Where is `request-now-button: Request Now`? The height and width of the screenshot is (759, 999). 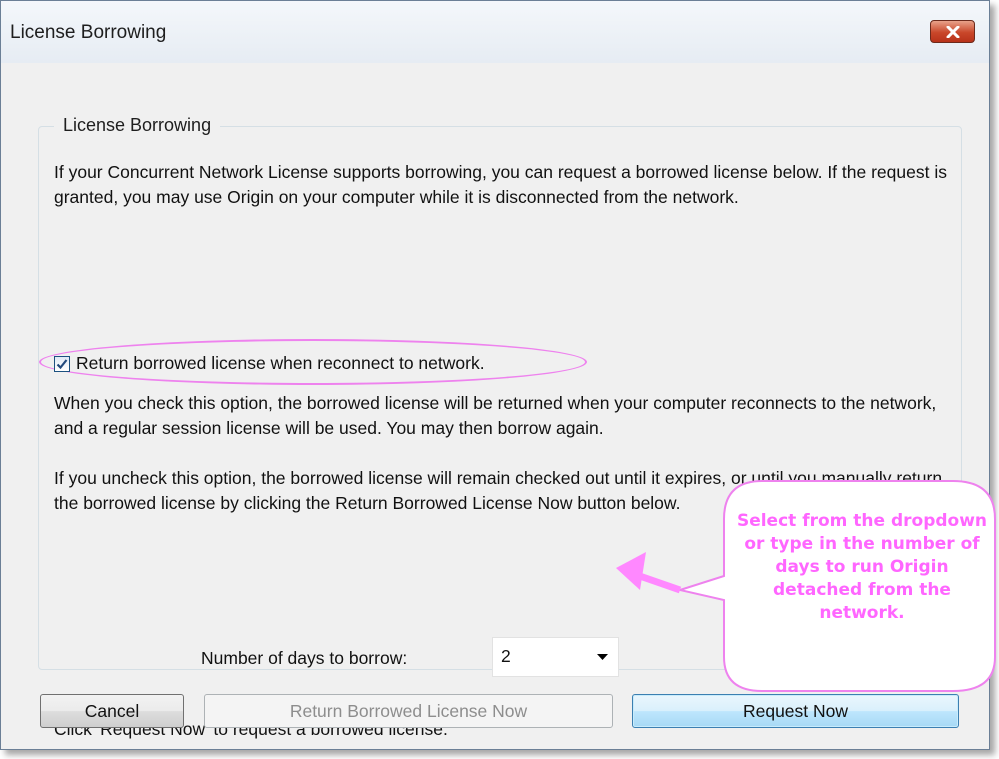
request-now-button: Request Now is located at coordinates (795, 711).